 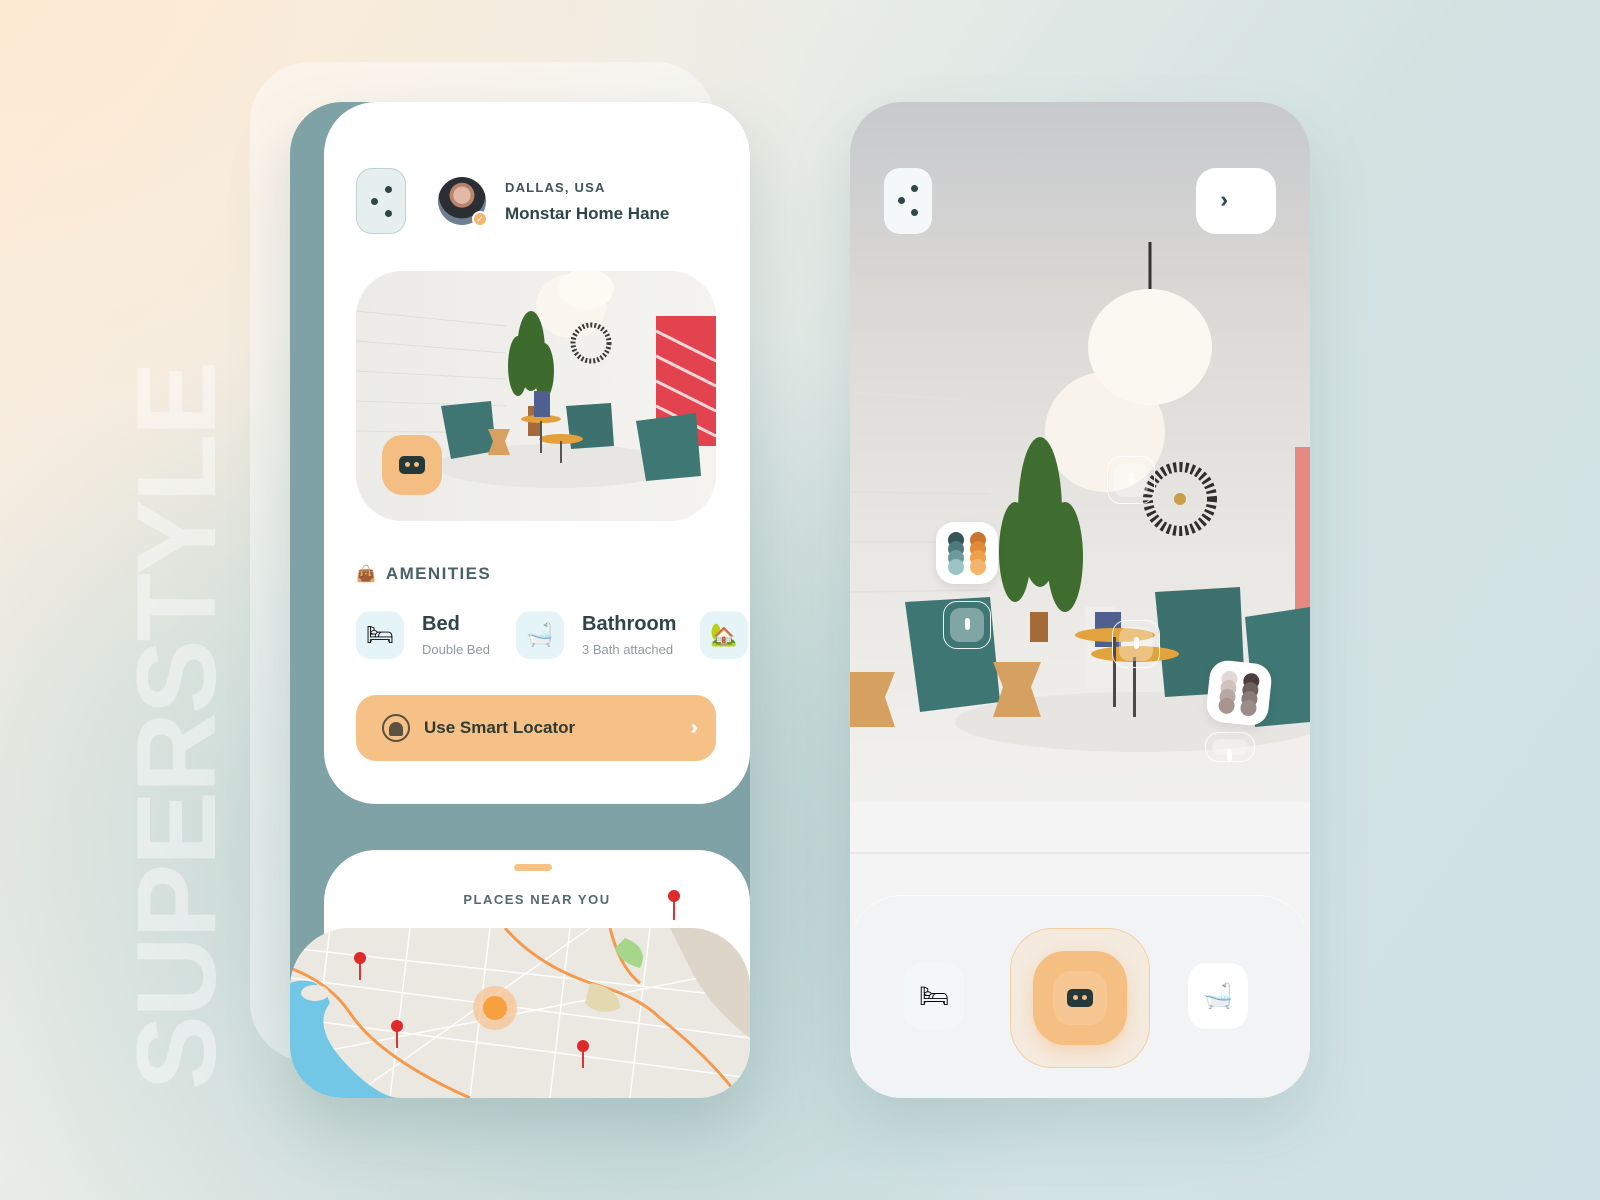 I want to click on places-map, so click(x=520, y=1013).